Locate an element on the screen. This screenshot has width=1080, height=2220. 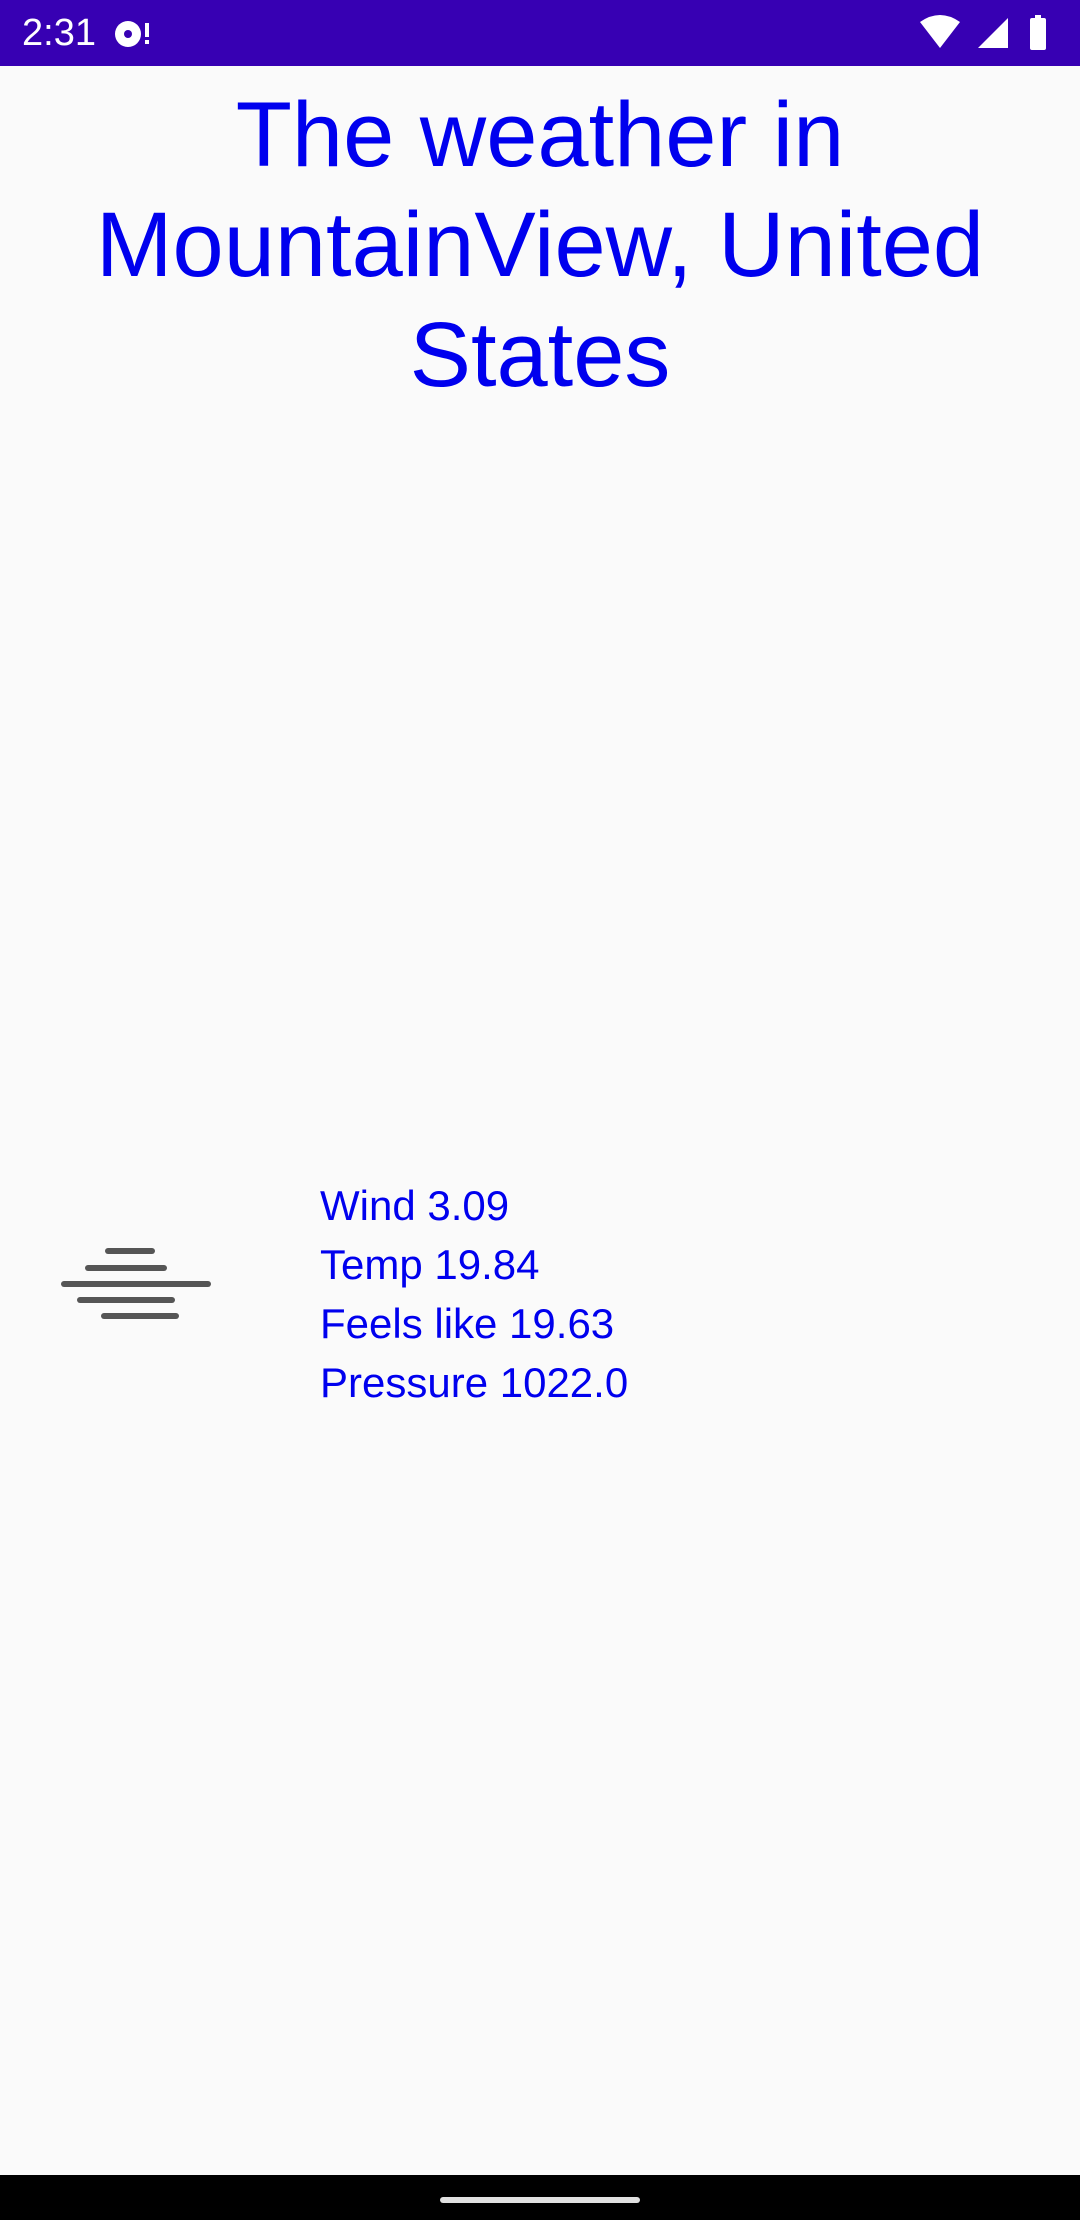
status-icons is located at coordinates (983, 32).